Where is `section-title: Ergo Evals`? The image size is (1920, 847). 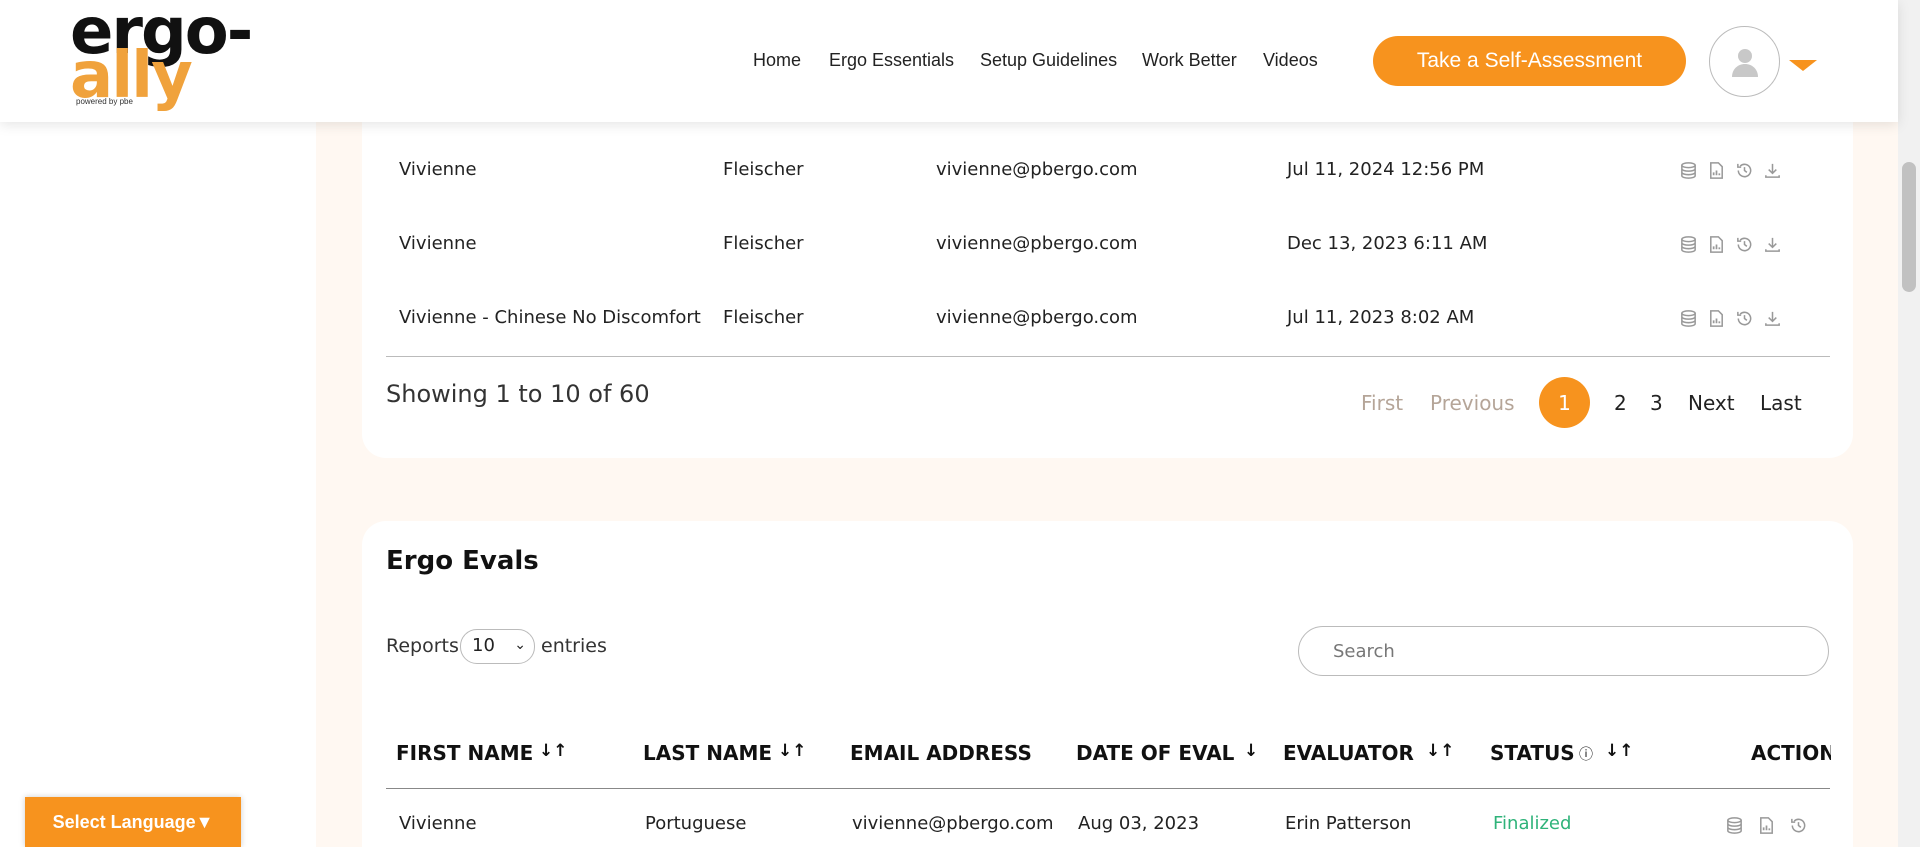 section-title: Ergo Evals is located at coordinates (462, 561).